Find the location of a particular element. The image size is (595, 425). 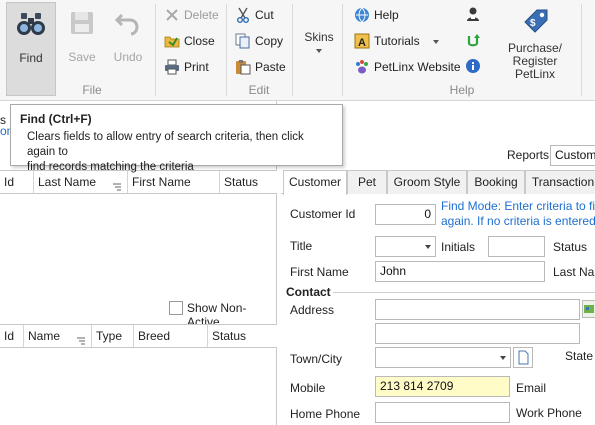

petlinx-website-button: PetLinx Website is located at coordinates (407, 67).